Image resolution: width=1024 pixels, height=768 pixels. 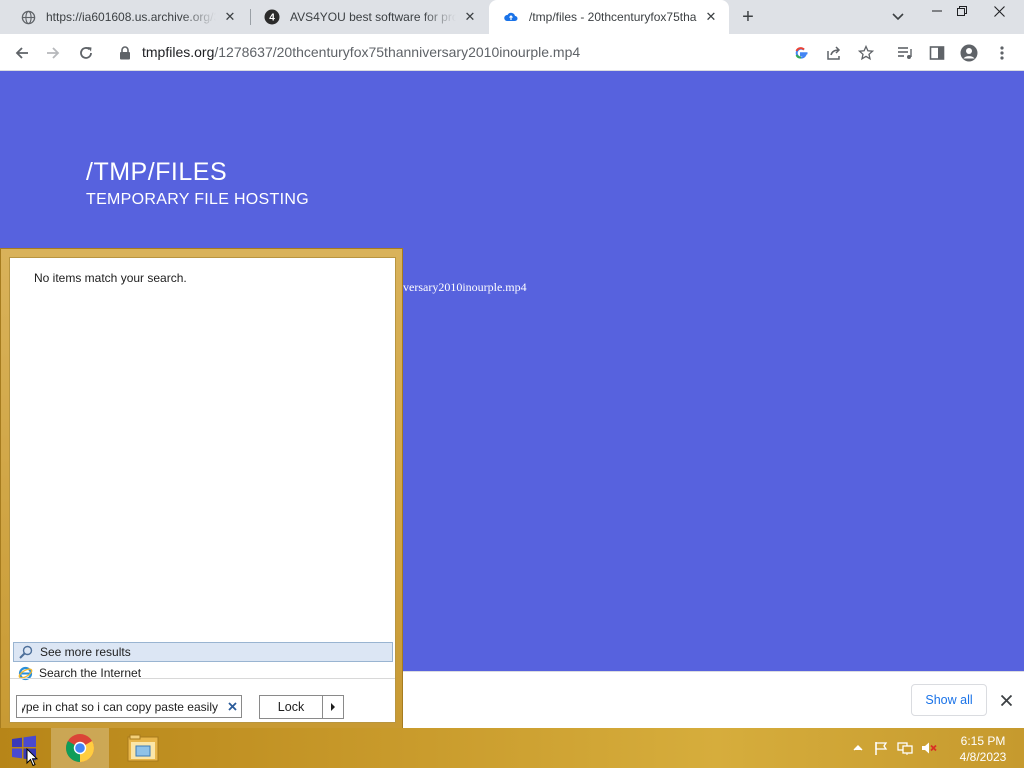 I want to click on tmpfiles-cloud-icon, so click(x=511, y=17).